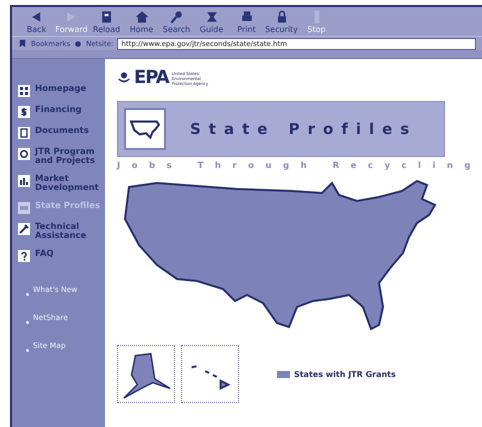  I want to click on logo-icon, so click(123, 78).